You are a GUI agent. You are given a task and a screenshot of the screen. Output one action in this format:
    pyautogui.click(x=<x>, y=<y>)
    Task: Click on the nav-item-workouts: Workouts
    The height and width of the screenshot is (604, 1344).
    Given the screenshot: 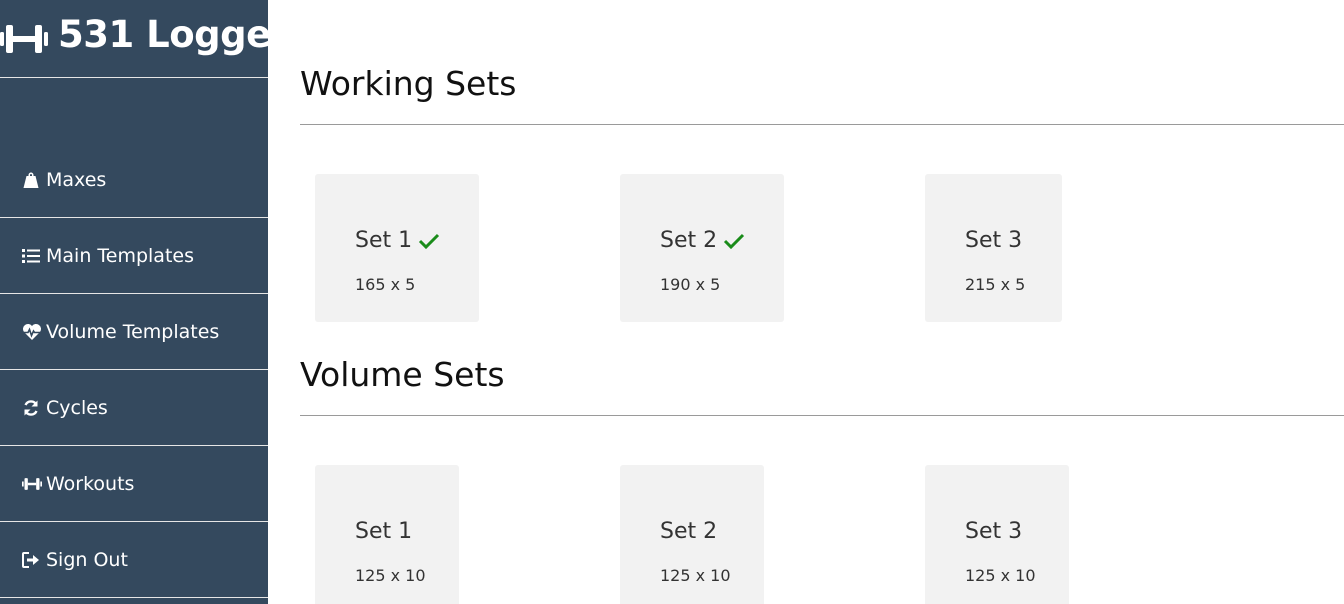 What is the action you would take?
    pyautogui.click(x=134, y=484)
    